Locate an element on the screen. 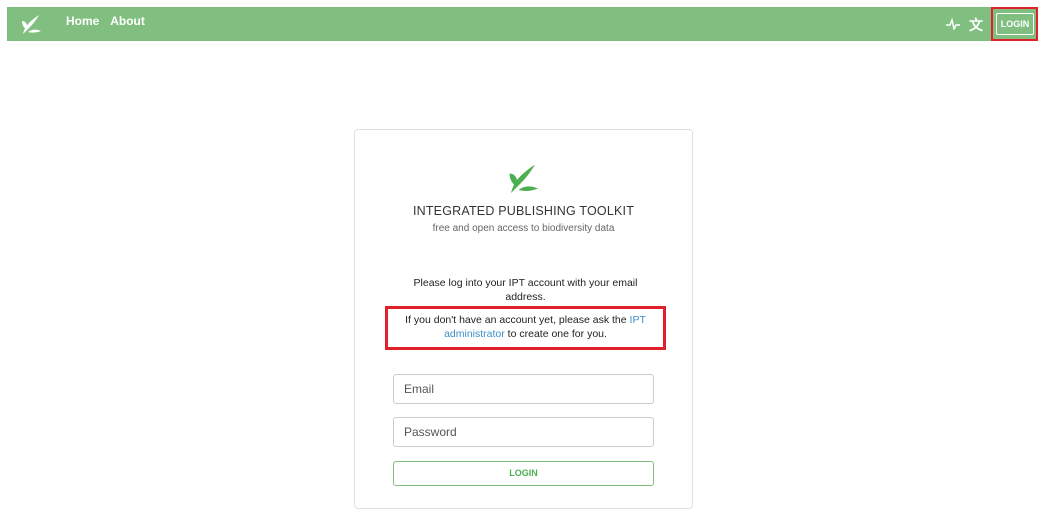 This screenshot has height=509, width=1038. note-text-after: to create one for you. is located at coordinates (555, 334).